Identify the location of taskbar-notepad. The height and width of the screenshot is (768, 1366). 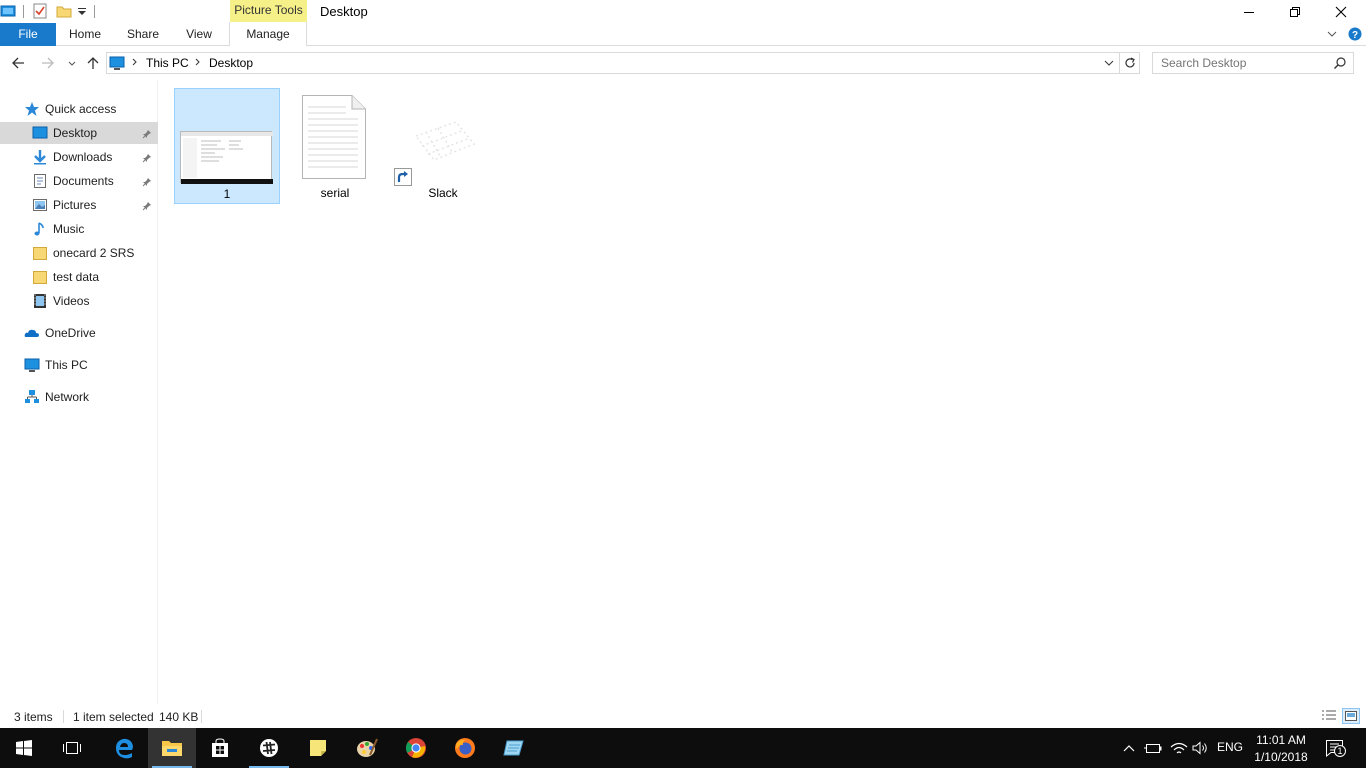
(514, 748).